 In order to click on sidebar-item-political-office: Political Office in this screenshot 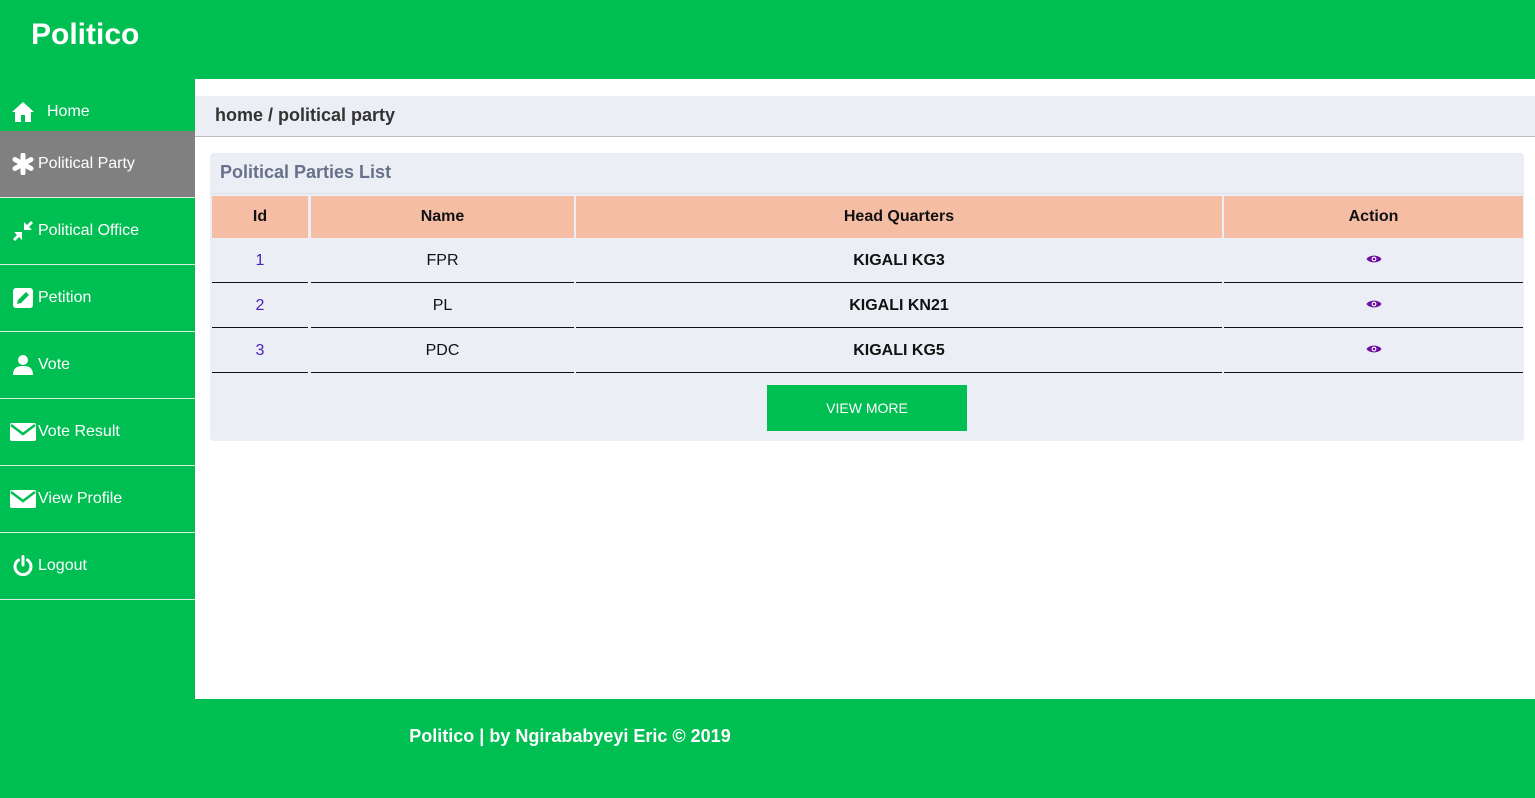, I will do `click(97, 231)`.